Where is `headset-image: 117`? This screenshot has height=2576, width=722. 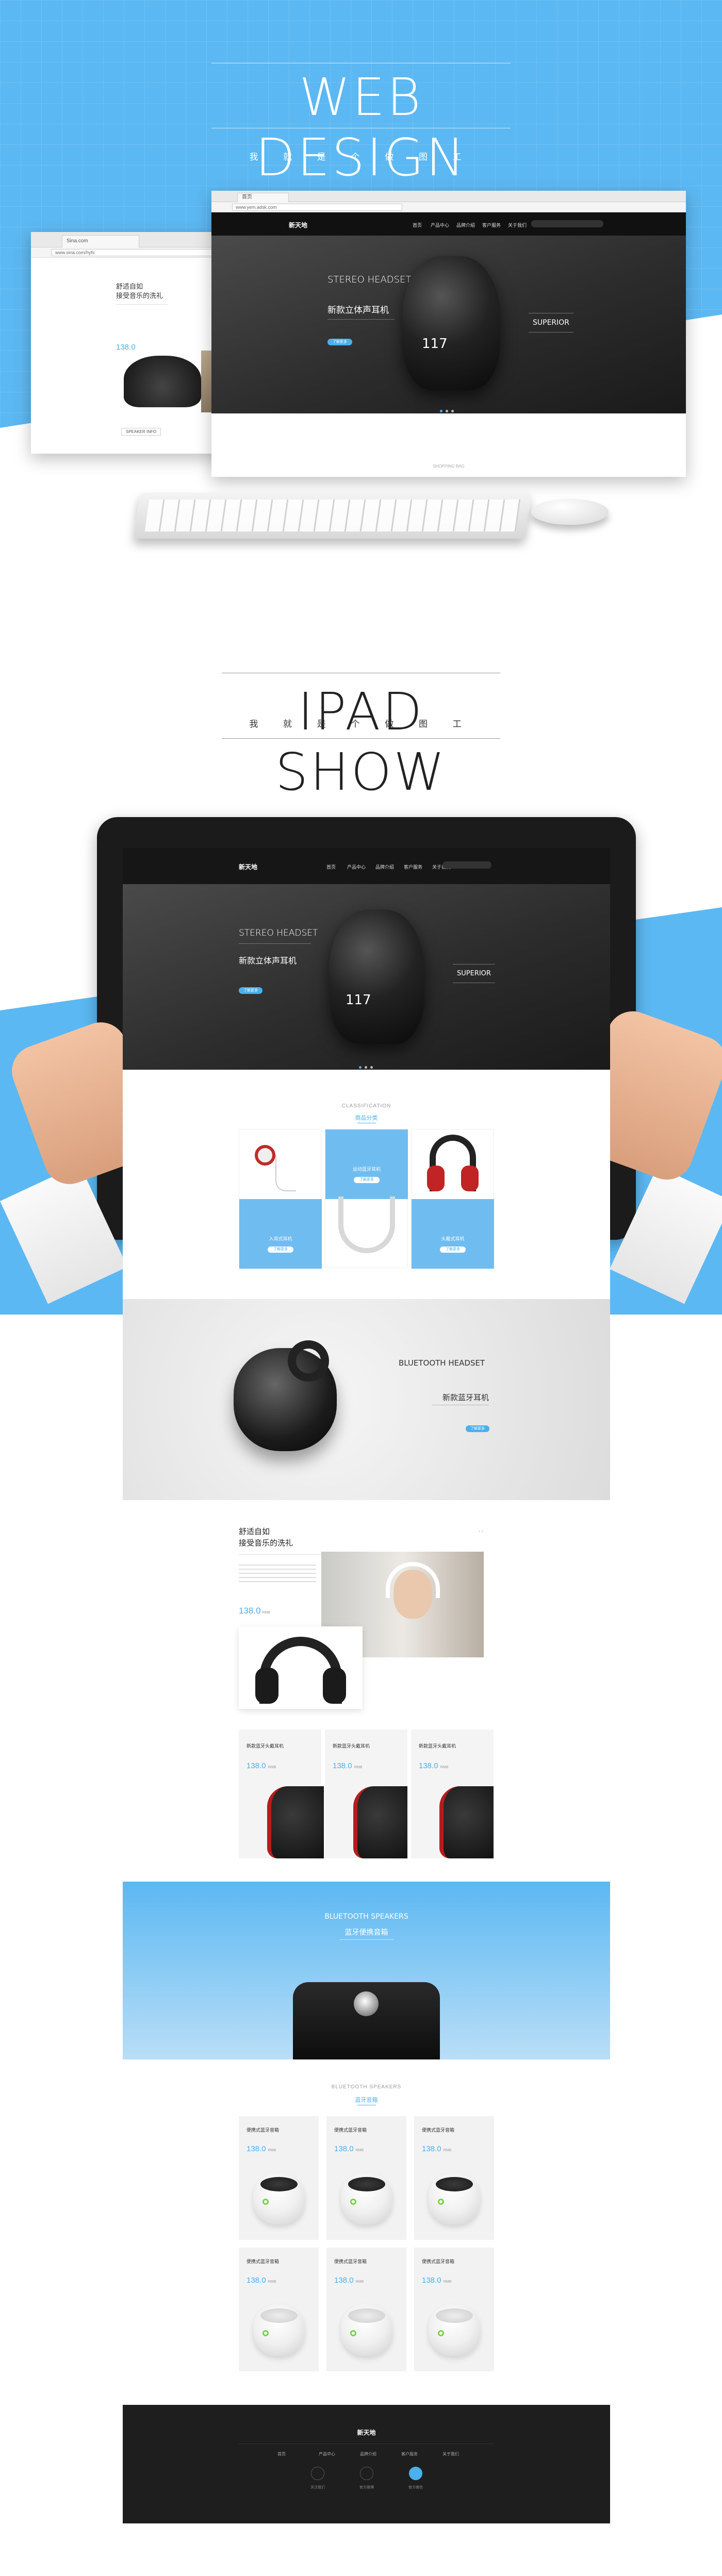
headset-image: 117 is located at coordinates (451, 323).